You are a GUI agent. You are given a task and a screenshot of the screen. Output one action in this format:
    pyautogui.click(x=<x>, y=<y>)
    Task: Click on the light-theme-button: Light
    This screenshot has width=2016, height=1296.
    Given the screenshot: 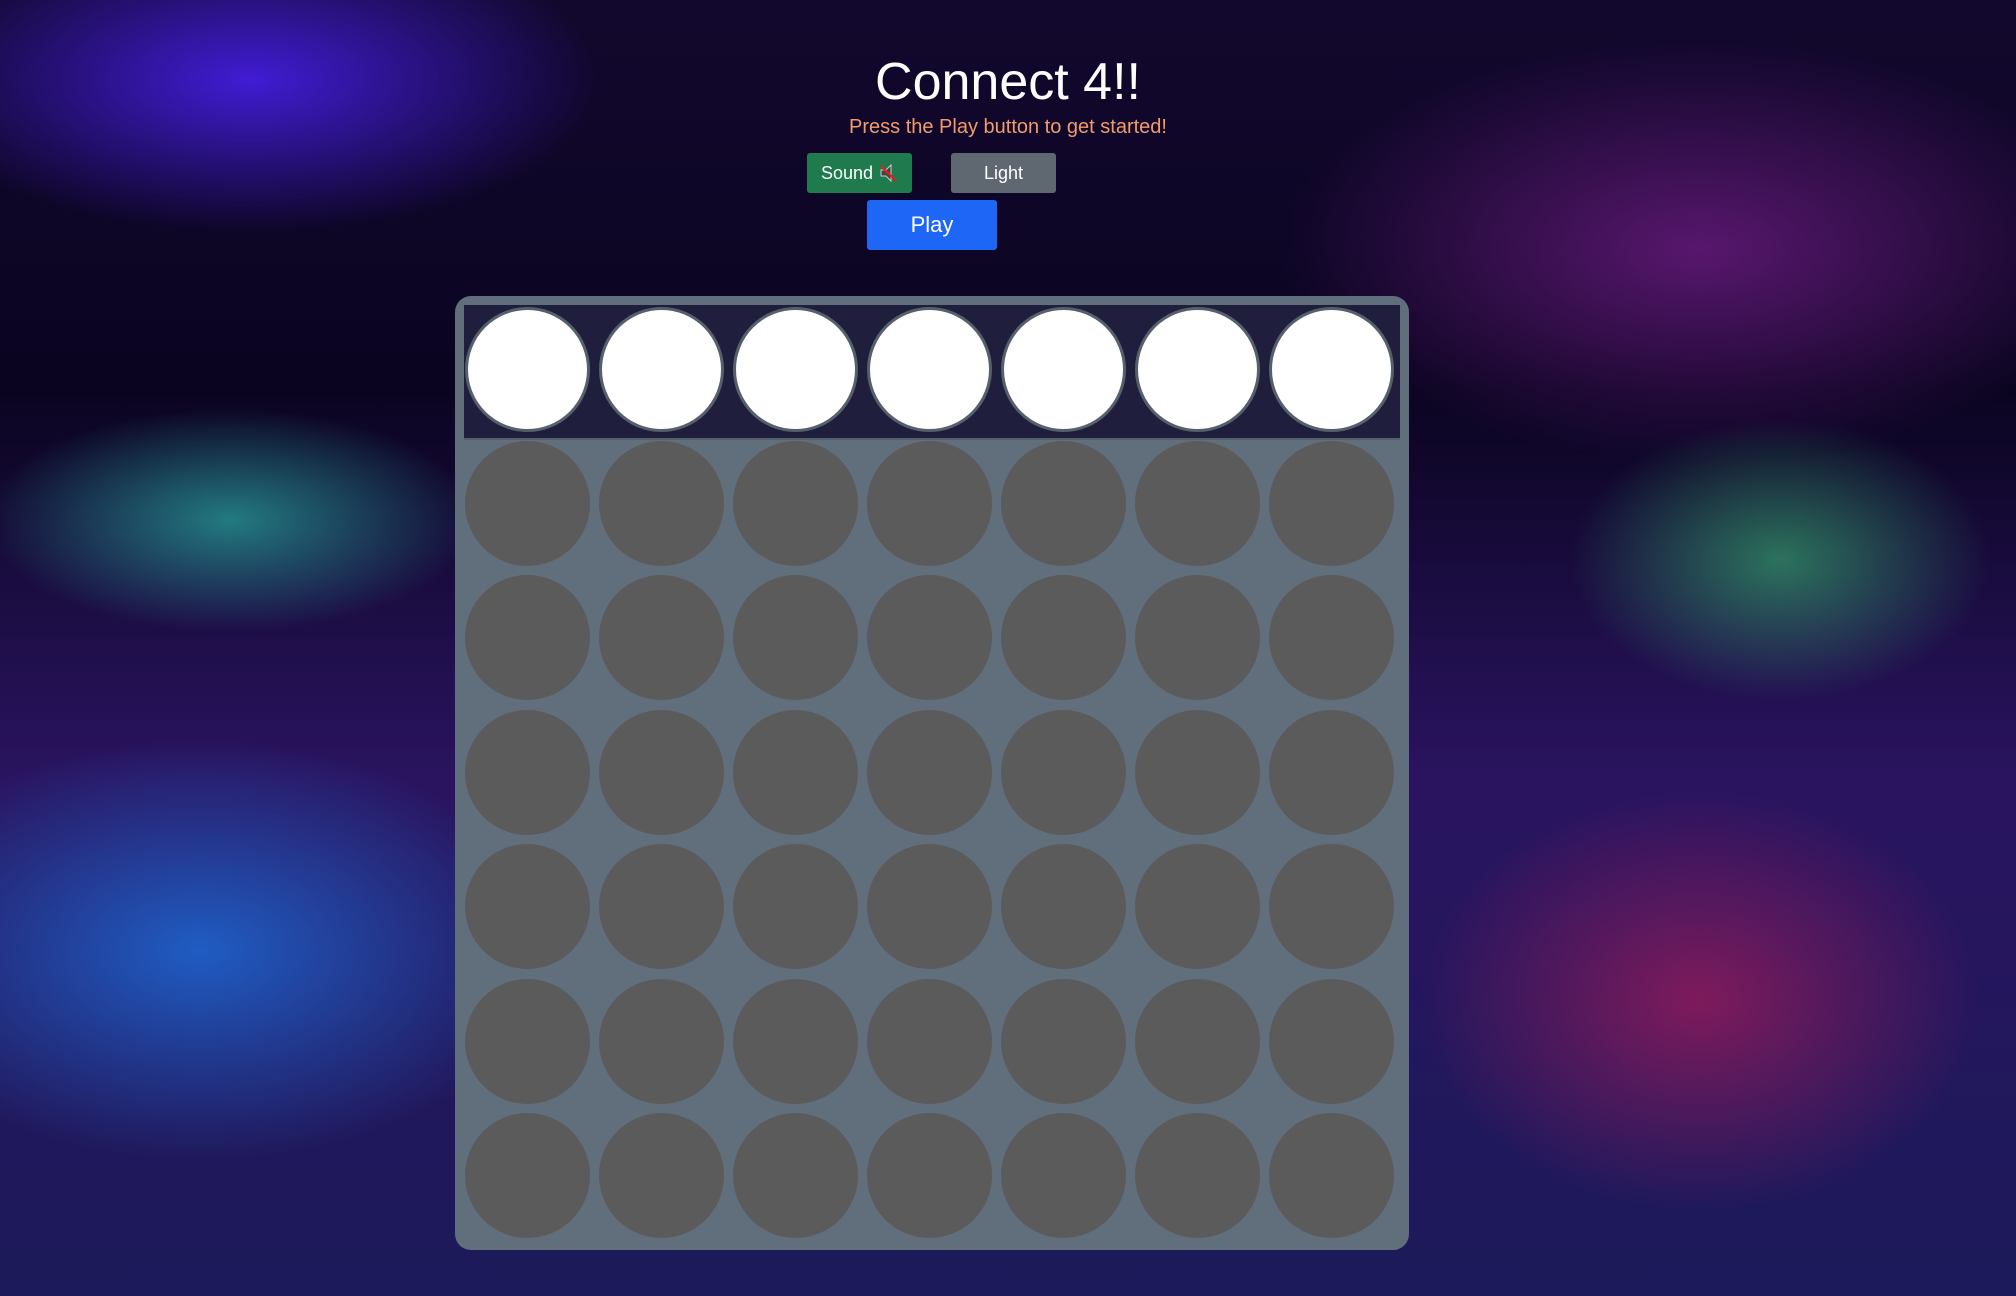 What is the action you would take?
    pyautogui.click(x=1003, y=173)
    